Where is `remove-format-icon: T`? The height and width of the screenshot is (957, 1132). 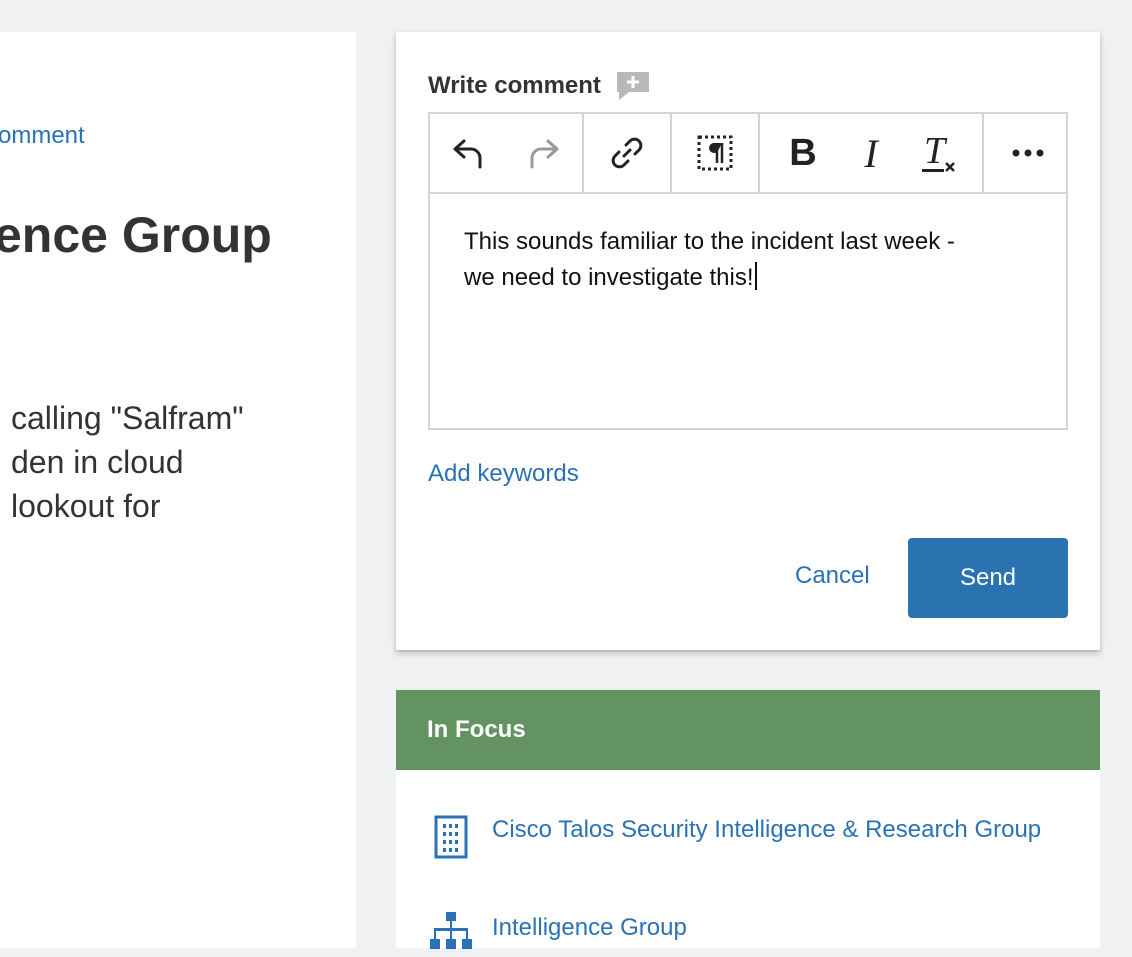
remove-format-icon: T is located at coordinates (939, 151).